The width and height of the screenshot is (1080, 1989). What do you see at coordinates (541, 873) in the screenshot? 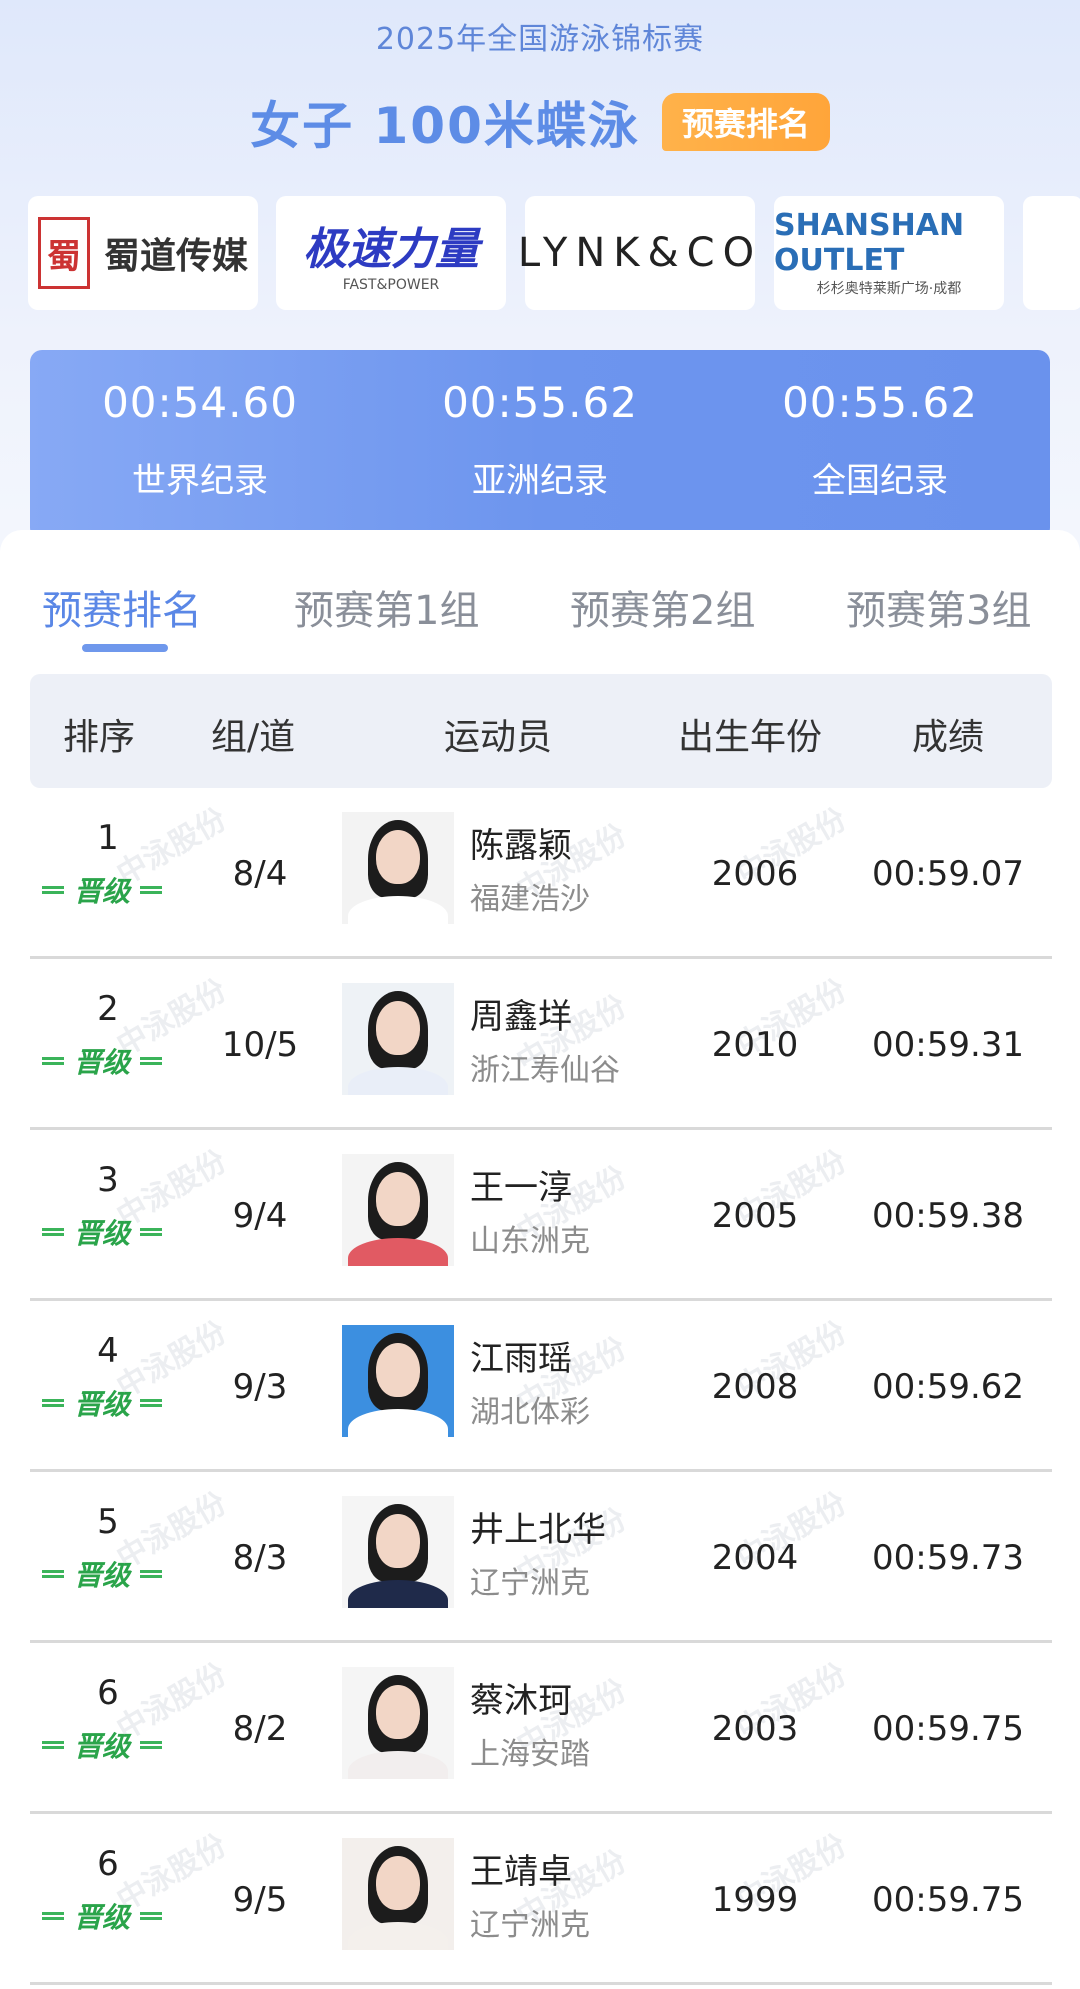
I see `table-row: 1 晋级 8/4 中泳股份 中泳股份 中泳股份 陈露颖 福建浩沙 2006 00:59.07` at bounding box center [541, 873].